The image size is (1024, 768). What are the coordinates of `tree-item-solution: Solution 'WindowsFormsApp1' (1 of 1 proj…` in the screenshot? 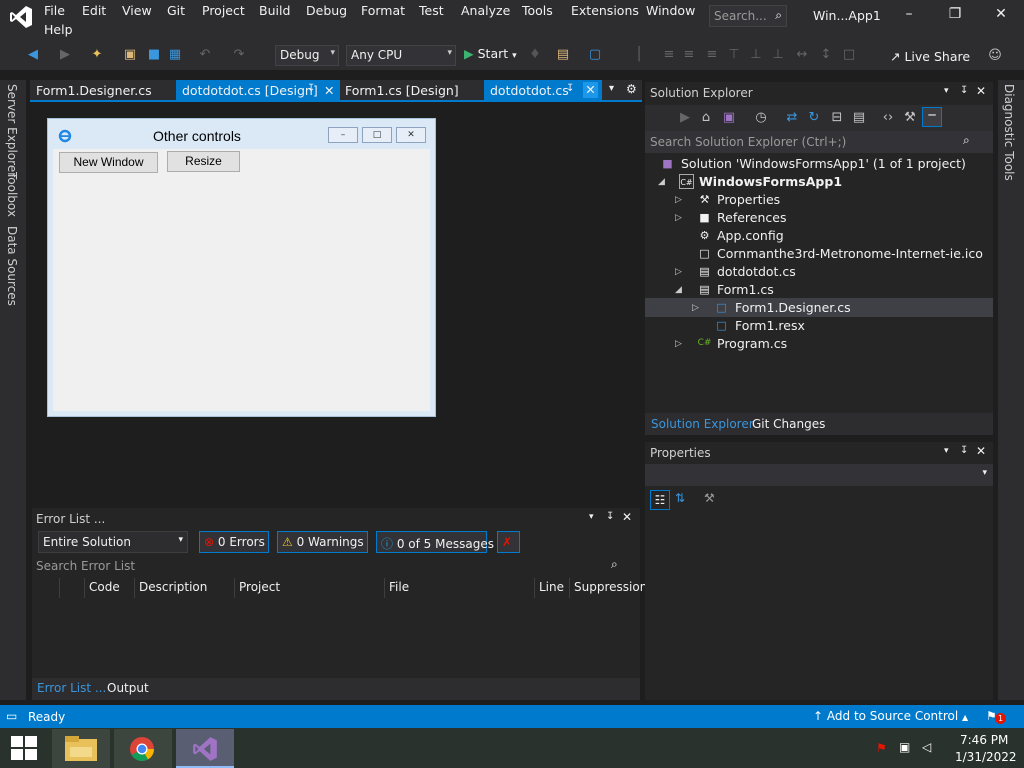 It's located at (823, 163).